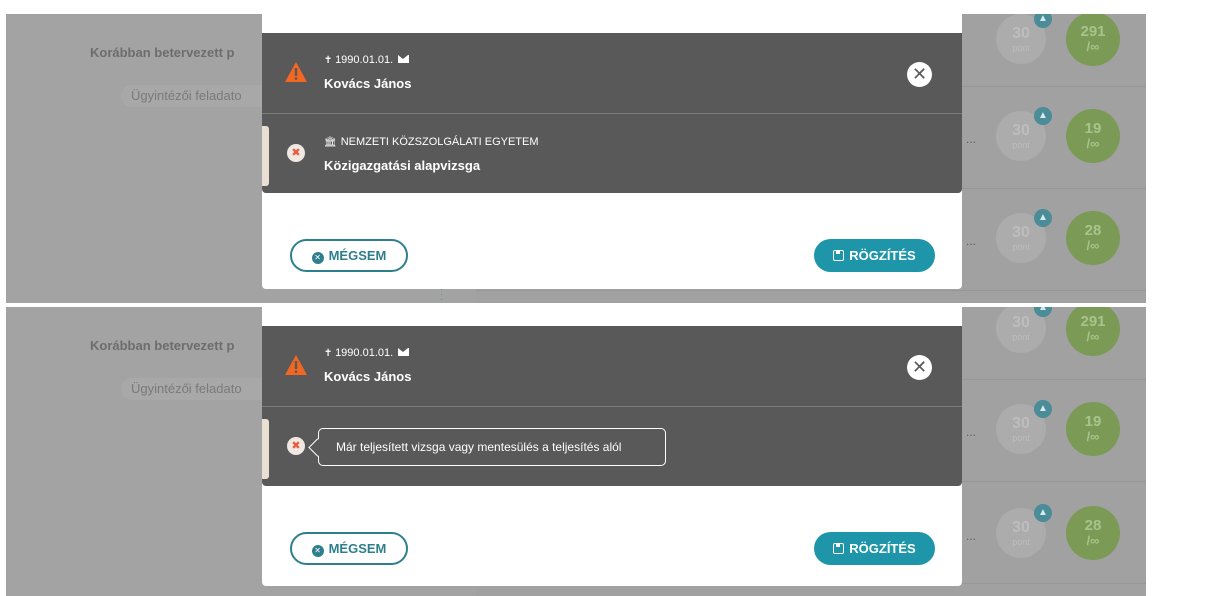 This screenshot has width=1206, height=596. I want to click on institution-name: NEMZETI KÖZSZOLGÁLATI EGYETEM, so click(439, 142).